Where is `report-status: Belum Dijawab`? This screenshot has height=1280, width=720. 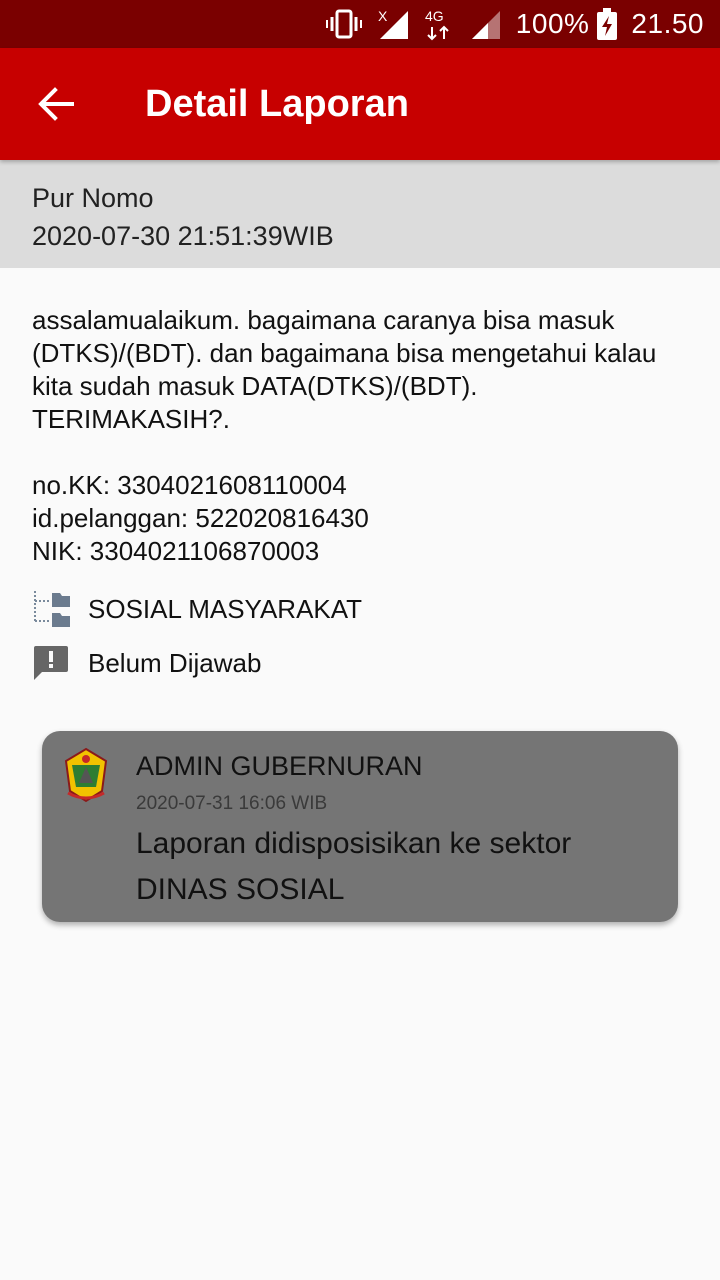
report-status: Belum Dijawab is located at coordinates (175, 662).